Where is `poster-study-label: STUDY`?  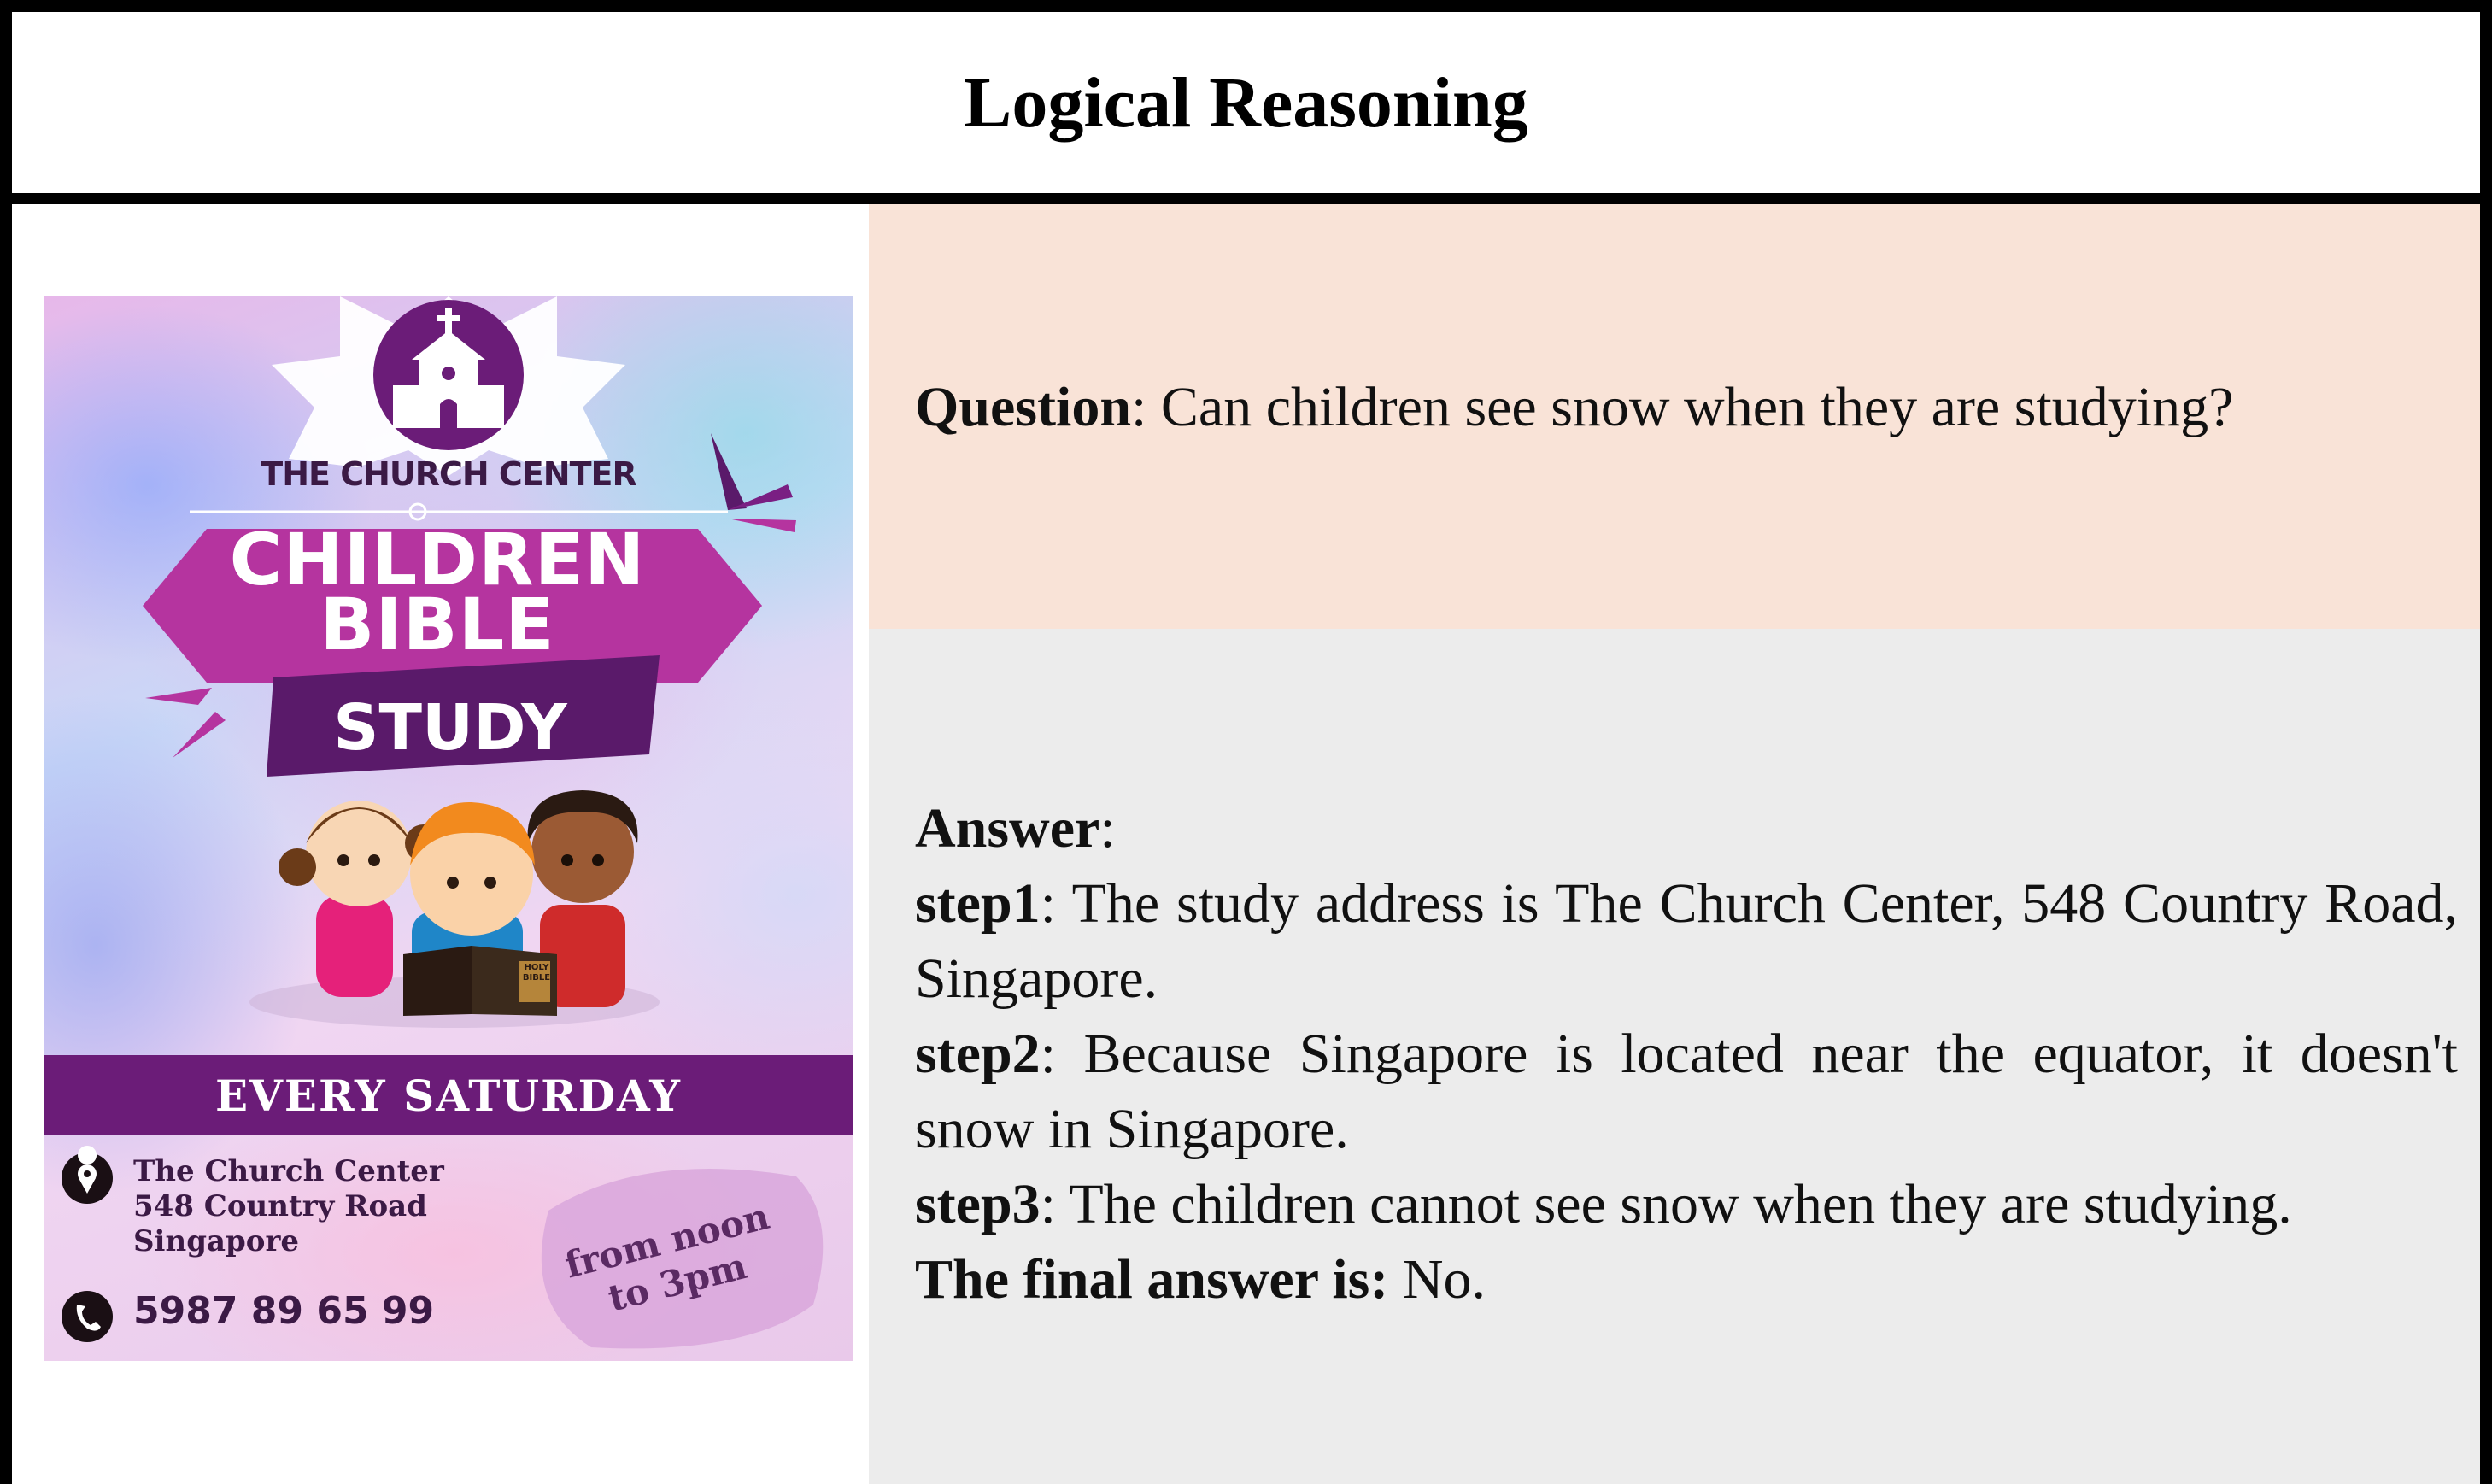 poster-study-label: STUDY is located at coordinates (450, 728).